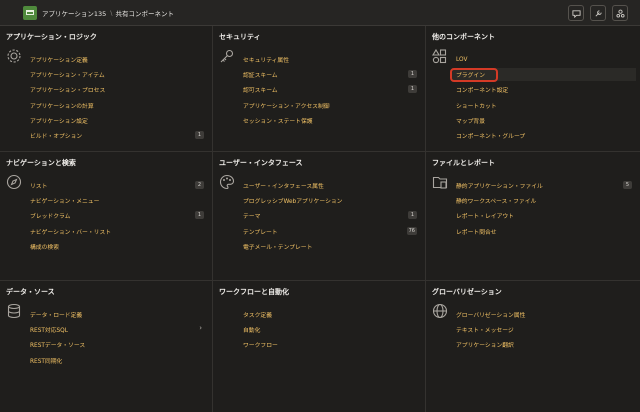 This screenshot has width=640, height=412. What do you see at coordinates (330, 246) in the screenshot?
I see `list-item: 電子メール・テンプレート` at bounding box center [330, 246].